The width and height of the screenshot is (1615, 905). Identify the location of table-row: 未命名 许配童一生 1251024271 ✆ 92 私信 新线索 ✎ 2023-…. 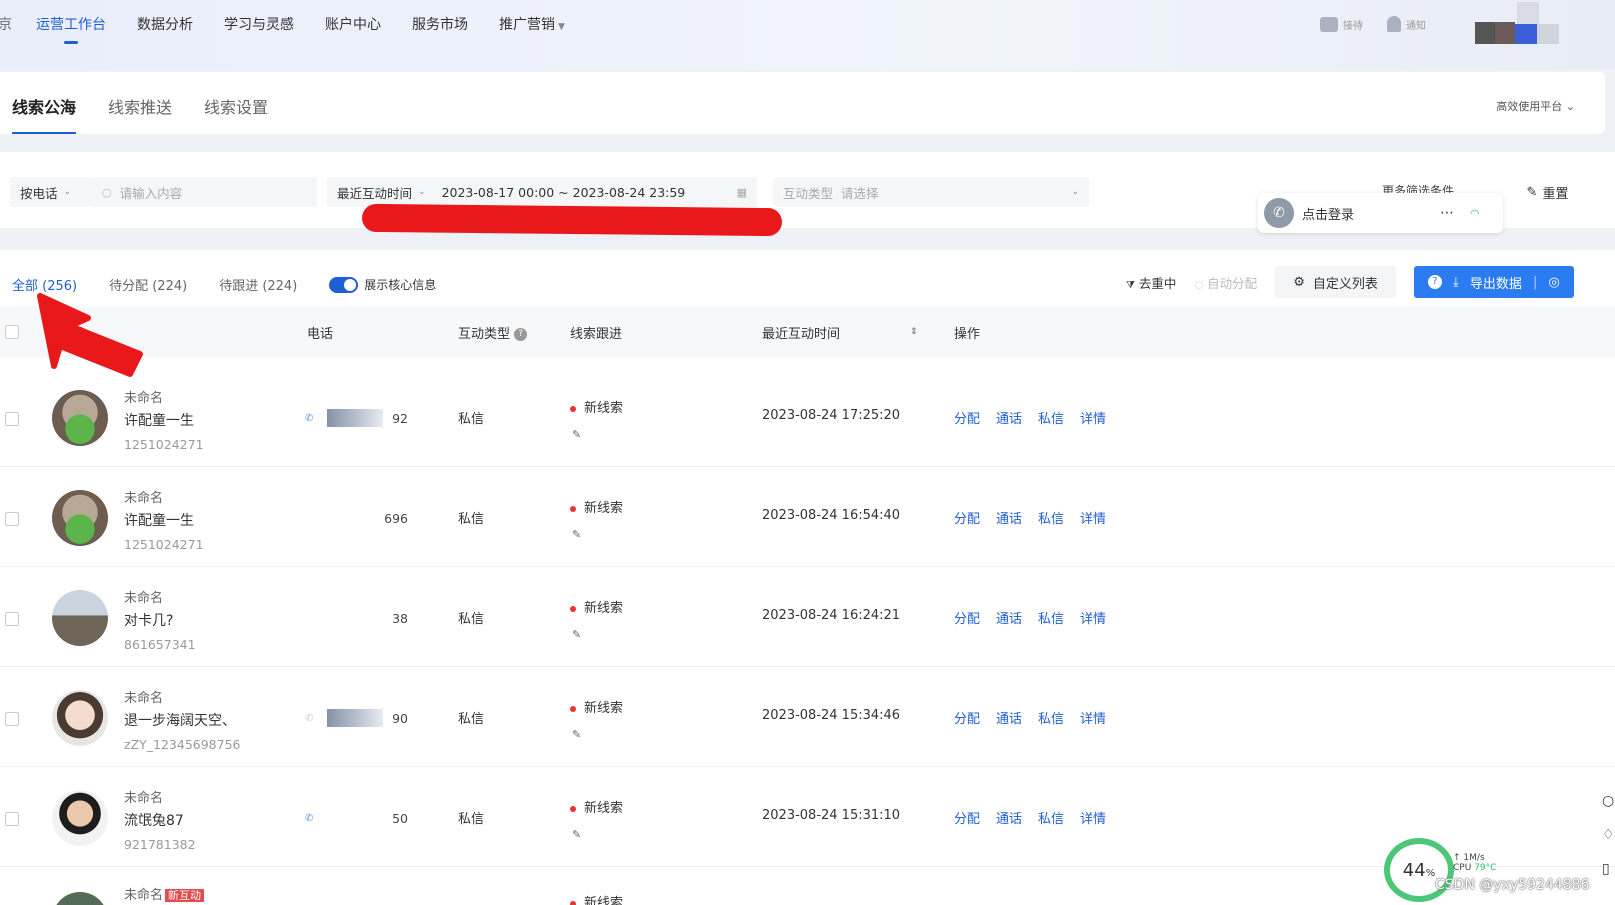
(807, 418).